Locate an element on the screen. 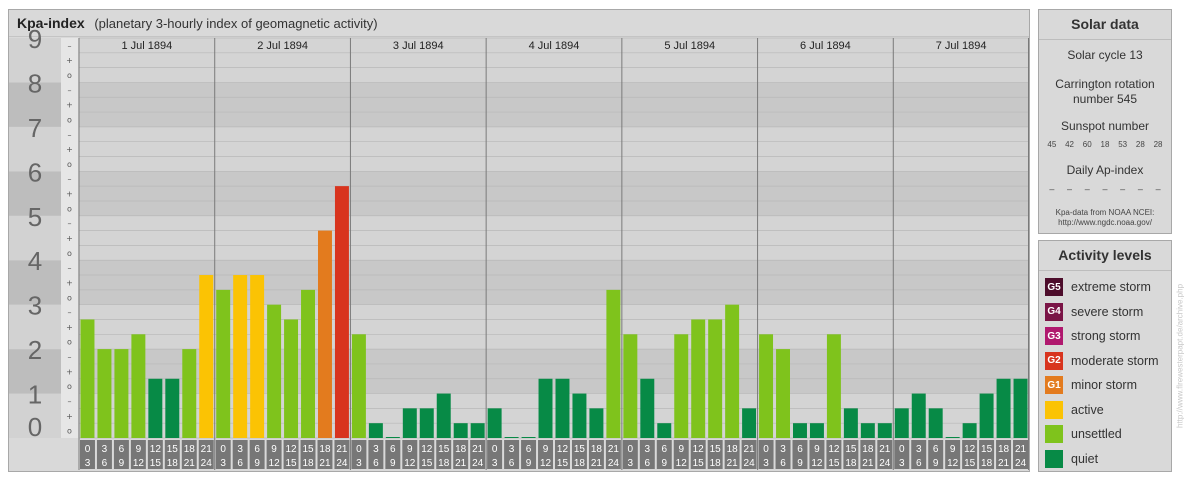  sunspot-heading: Sunspot number is located at coordinates (1105, 126).